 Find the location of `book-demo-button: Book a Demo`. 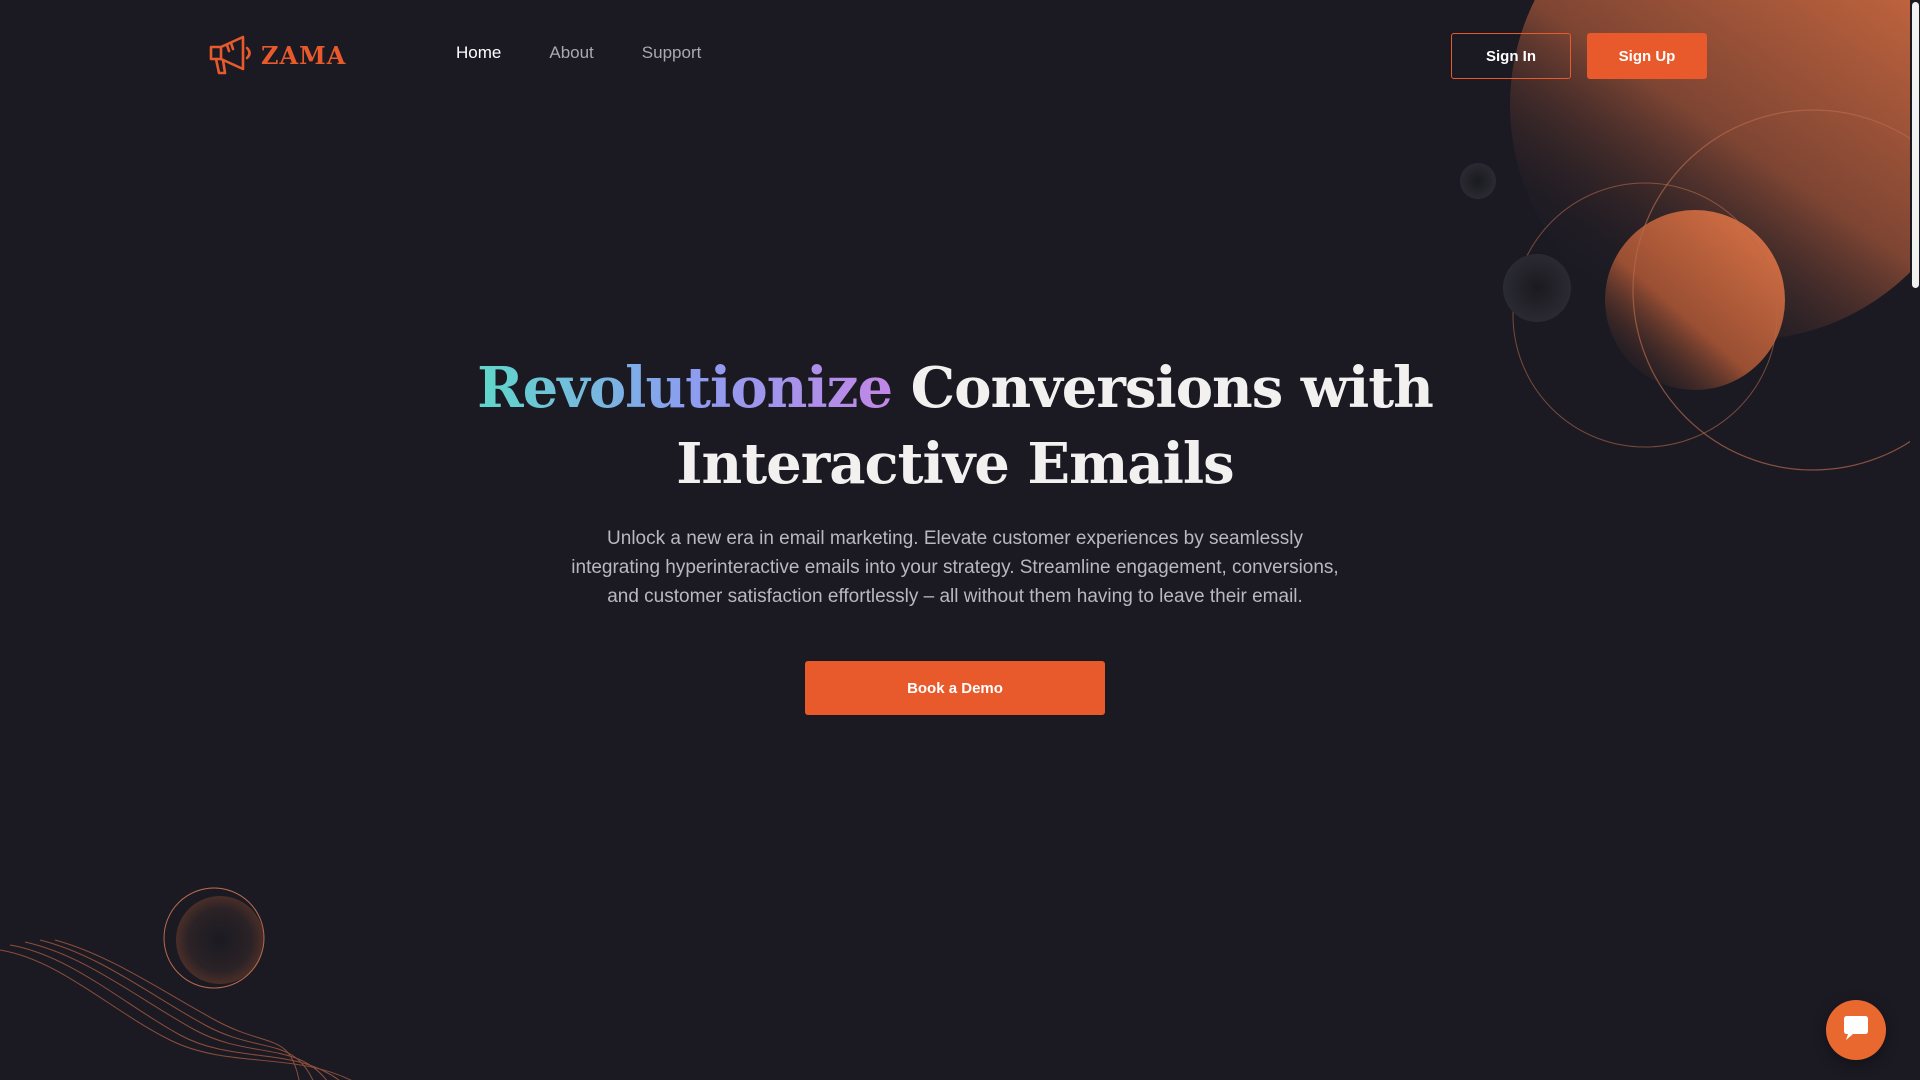

book-demo-button: Book a Demo is located at coordinates (955, 688).